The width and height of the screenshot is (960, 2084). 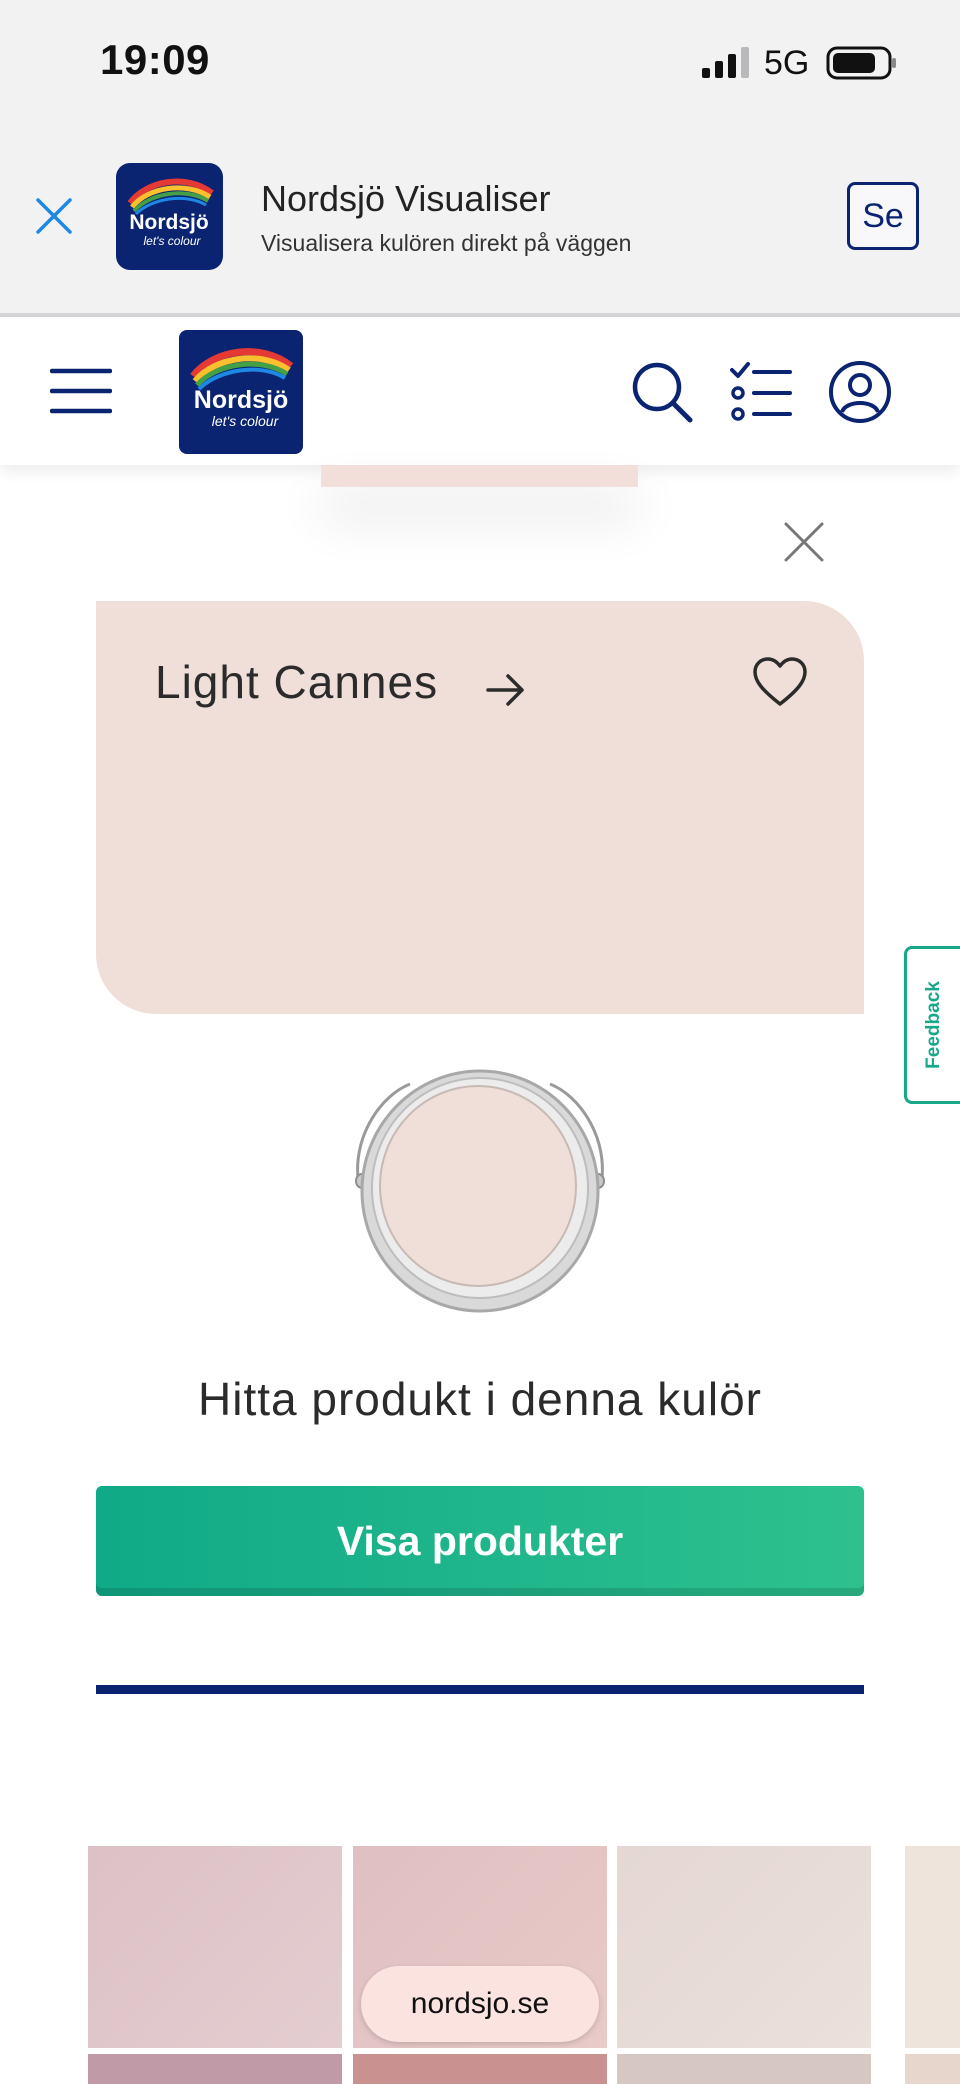 What do you see at coordinates (480, 1191) in the screenshot?
I see `paint-can-image` at bounding box center [480, 1191].